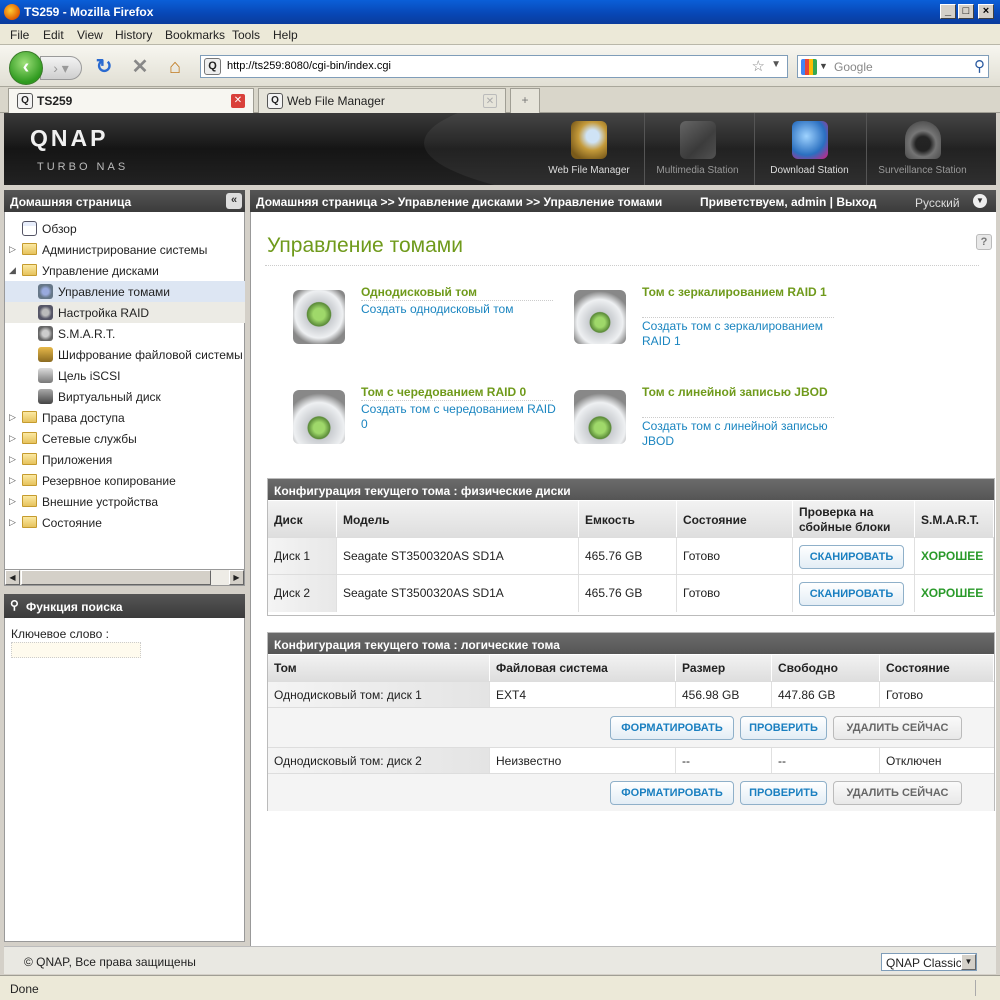 Image resolution: width=1000 pixels, height=1000 pixels. What do you see at coordinates (382, 100) in the screenshot?
I see `tab-web-file-manager: Q Web File Manager ✕` at bounding box center [382, 100].